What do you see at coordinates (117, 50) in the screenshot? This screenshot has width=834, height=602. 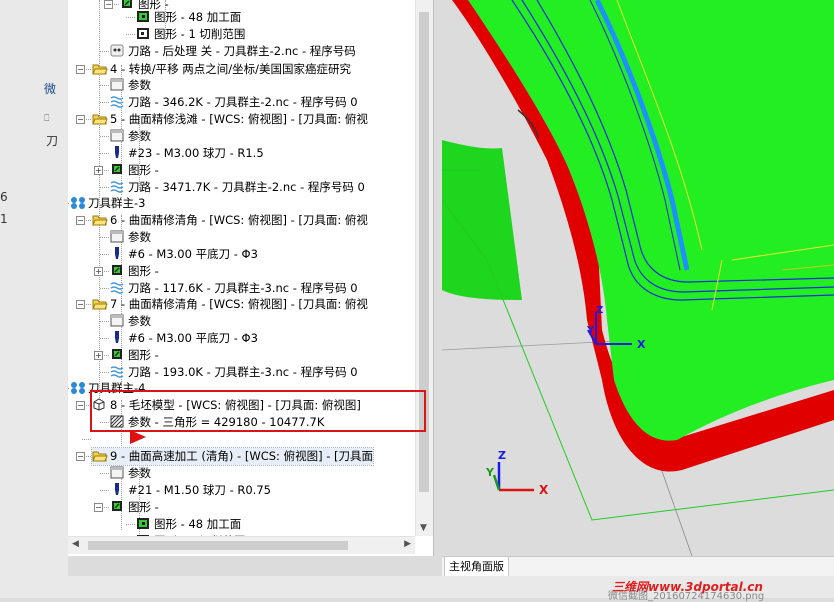 I see `toolpath-off-icon` at bounding box center [117, 50].